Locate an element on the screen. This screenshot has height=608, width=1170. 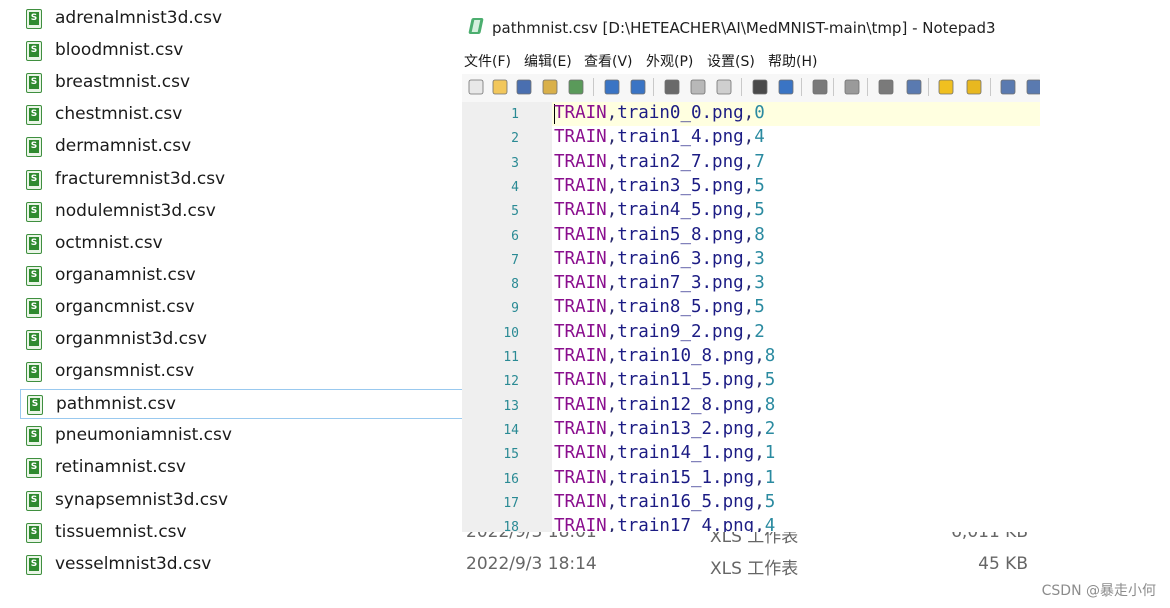
add-favorite-icon is located at coordinates (974, 87).